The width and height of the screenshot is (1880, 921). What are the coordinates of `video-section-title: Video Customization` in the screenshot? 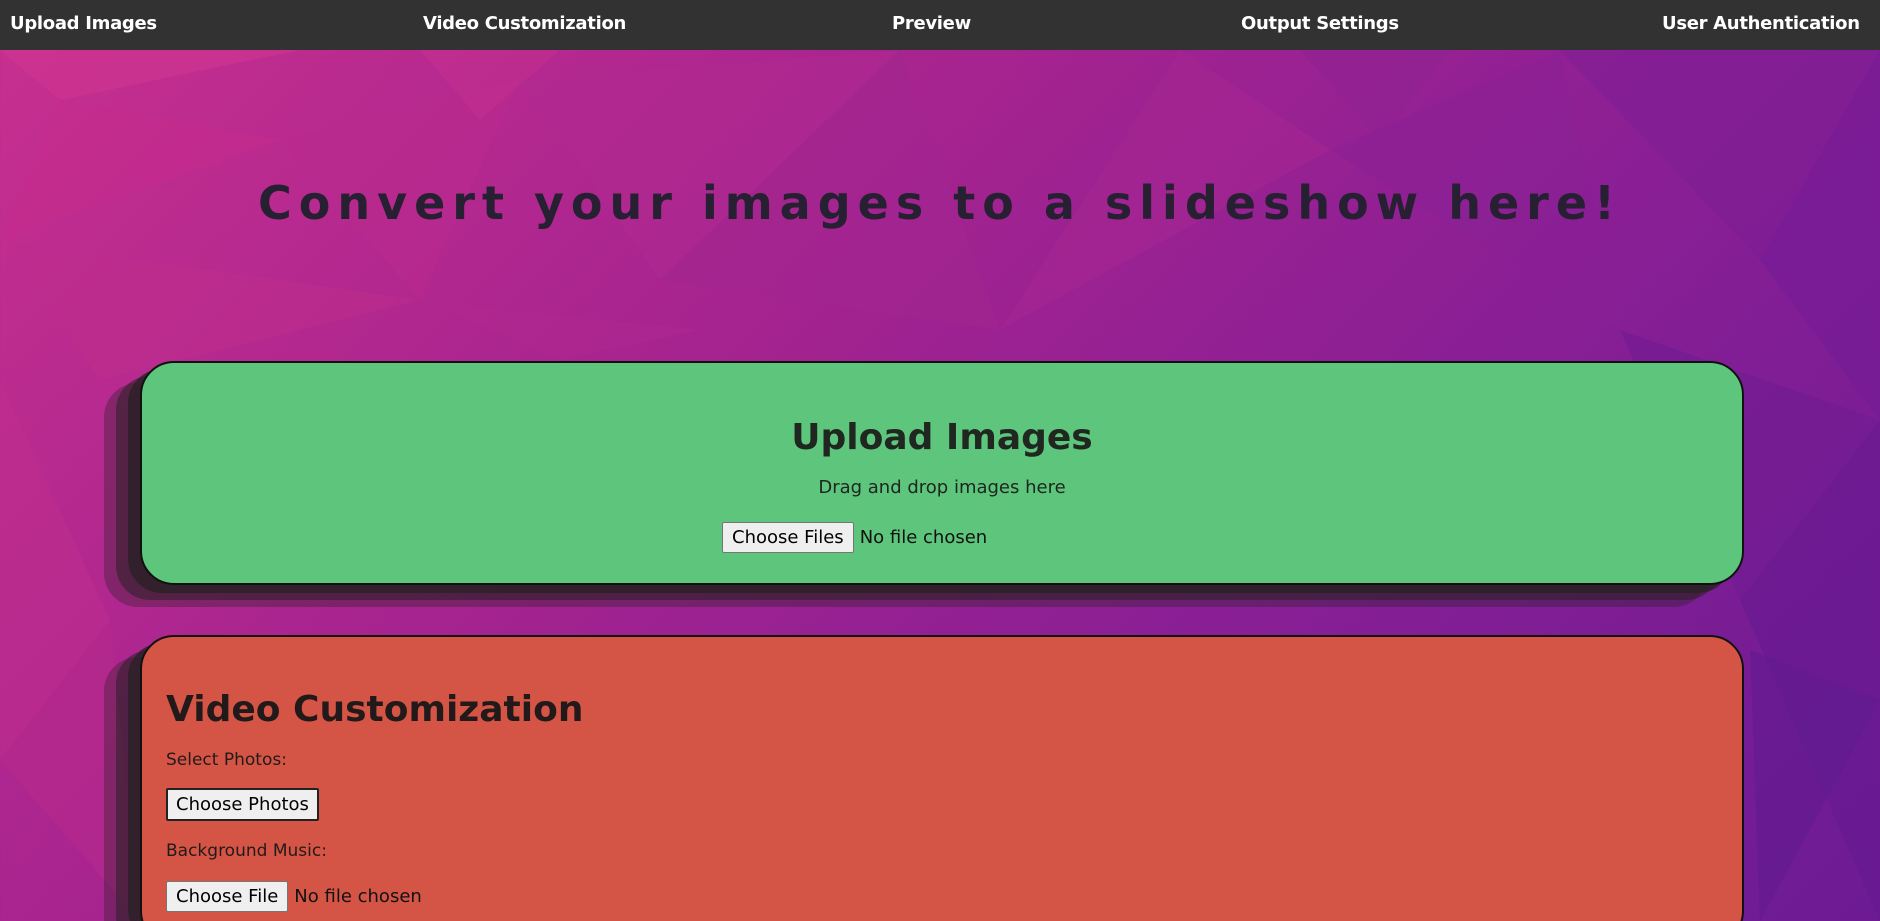 It's located at (375, 709).